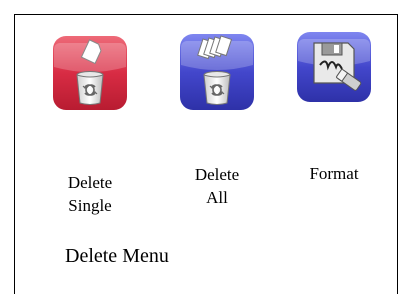  What do you see at coordinates (334, 173) in the screenshot?
I see `format-label: Format` at bounding box center [334, 173].